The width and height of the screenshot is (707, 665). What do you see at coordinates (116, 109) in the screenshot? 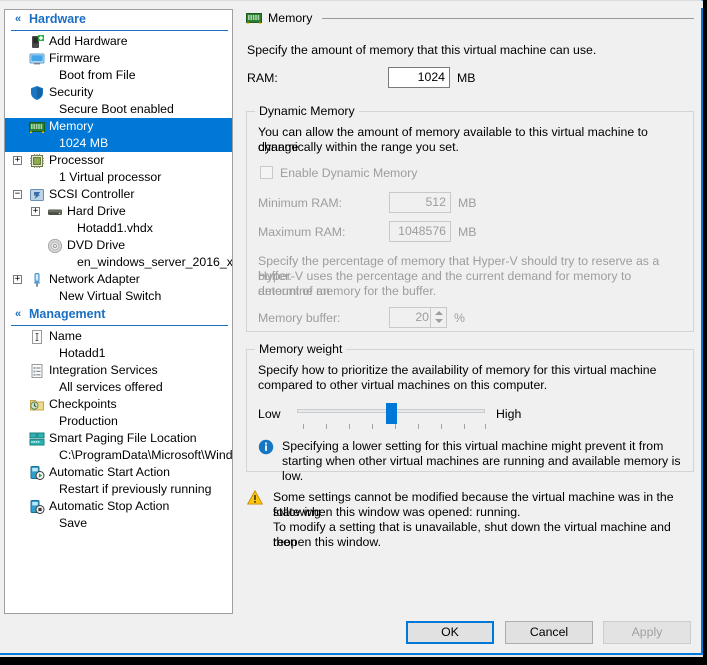
I see `sidebar-item-sublabel: Secure Boot enabled` at bounding box center [116, 109].